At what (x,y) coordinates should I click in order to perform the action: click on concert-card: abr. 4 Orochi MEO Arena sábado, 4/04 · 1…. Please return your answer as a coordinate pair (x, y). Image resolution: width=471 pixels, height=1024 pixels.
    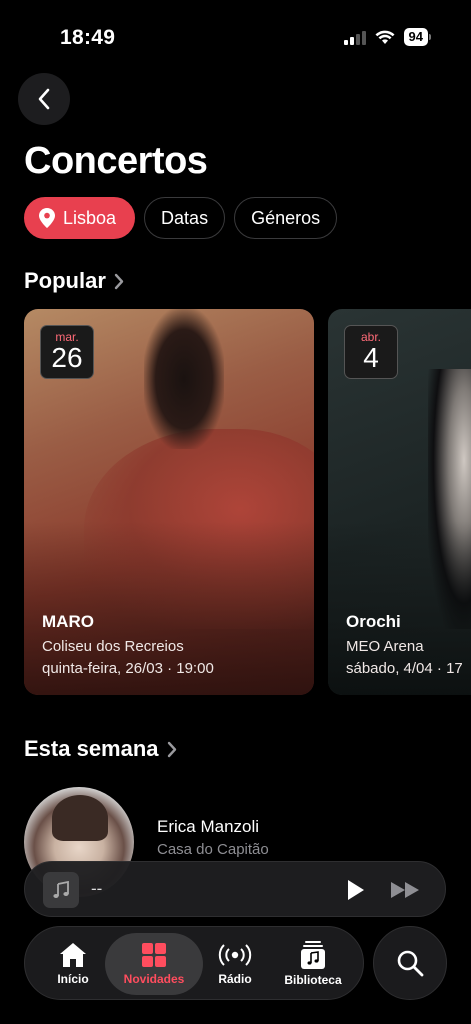
    Looking at the image, I should click on (399, 502).